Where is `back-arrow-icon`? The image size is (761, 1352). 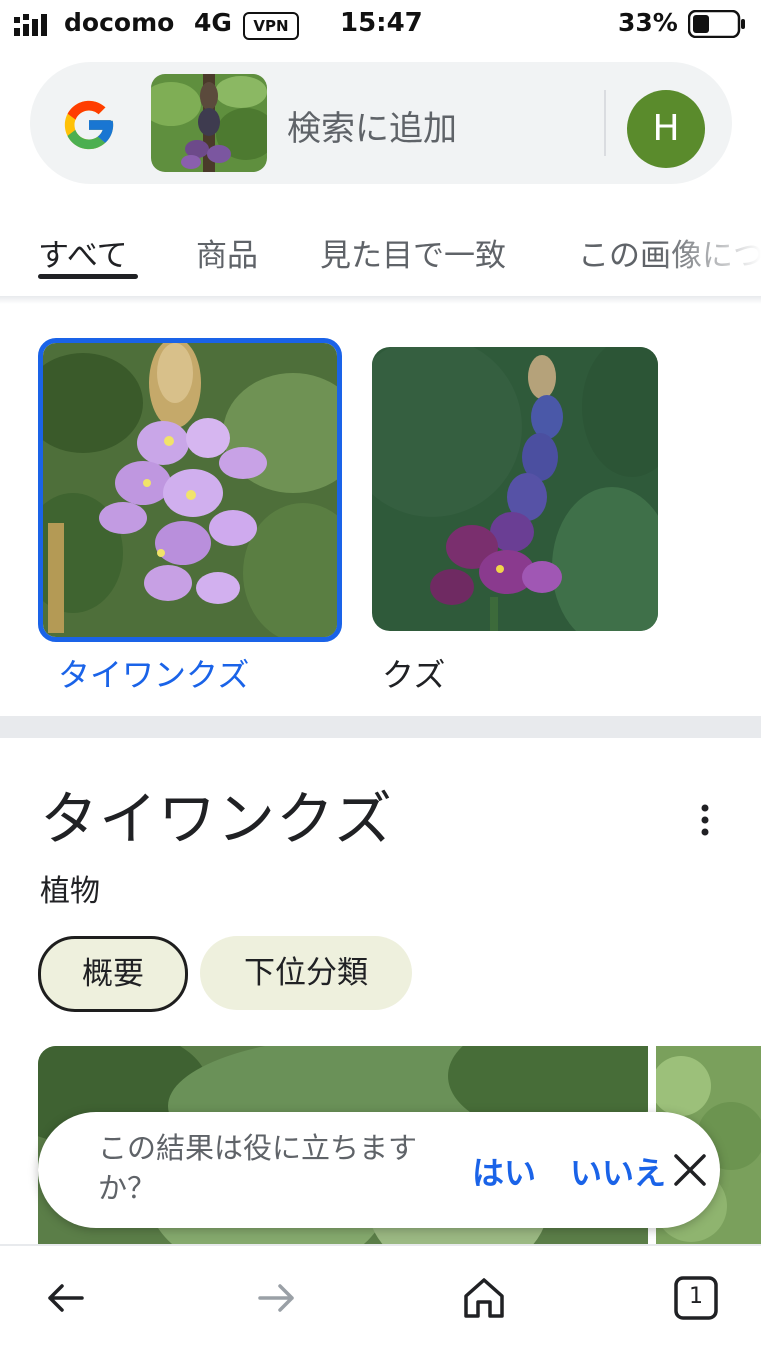
back-arrow-icon is located at coordinates (66, 1298).